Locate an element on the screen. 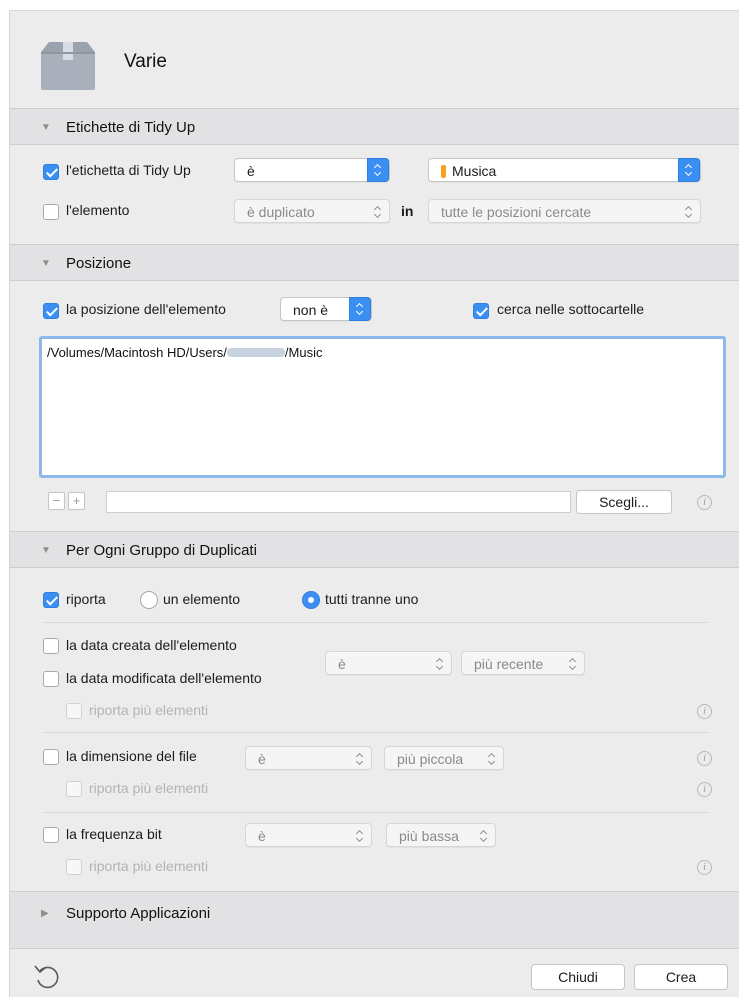  subfolders-label: cerca nelle sottocartelle is located at coordinates (571, 309).